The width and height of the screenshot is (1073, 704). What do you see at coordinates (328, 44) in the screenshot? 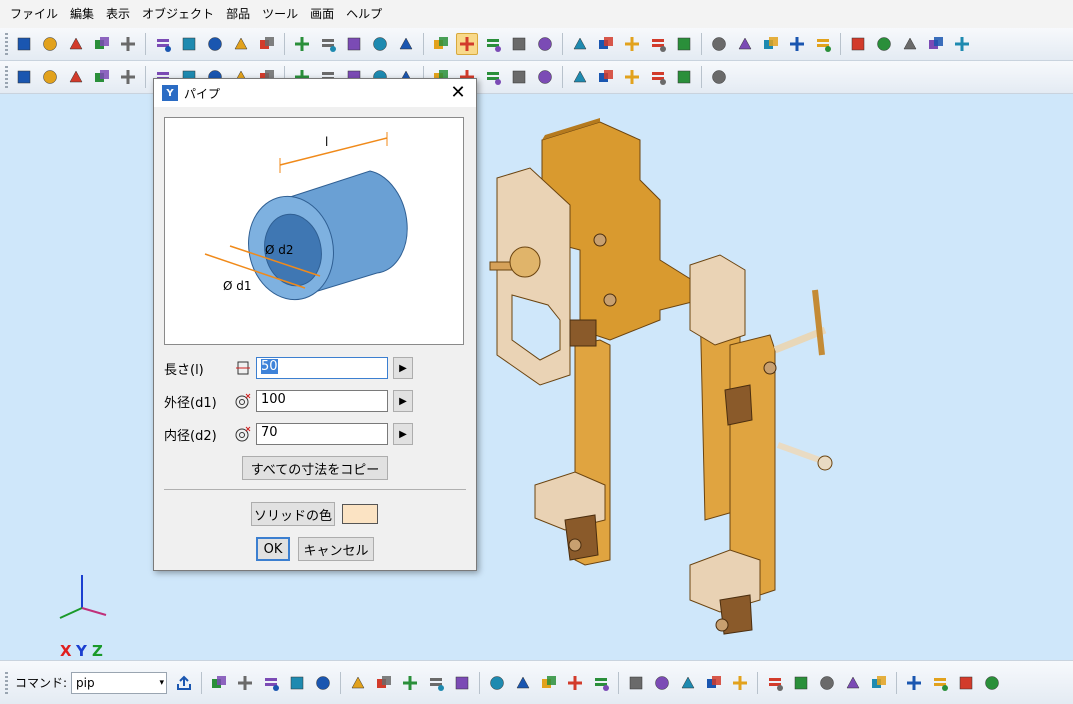
I see `redo-icon` at bounding box center [328, 44].